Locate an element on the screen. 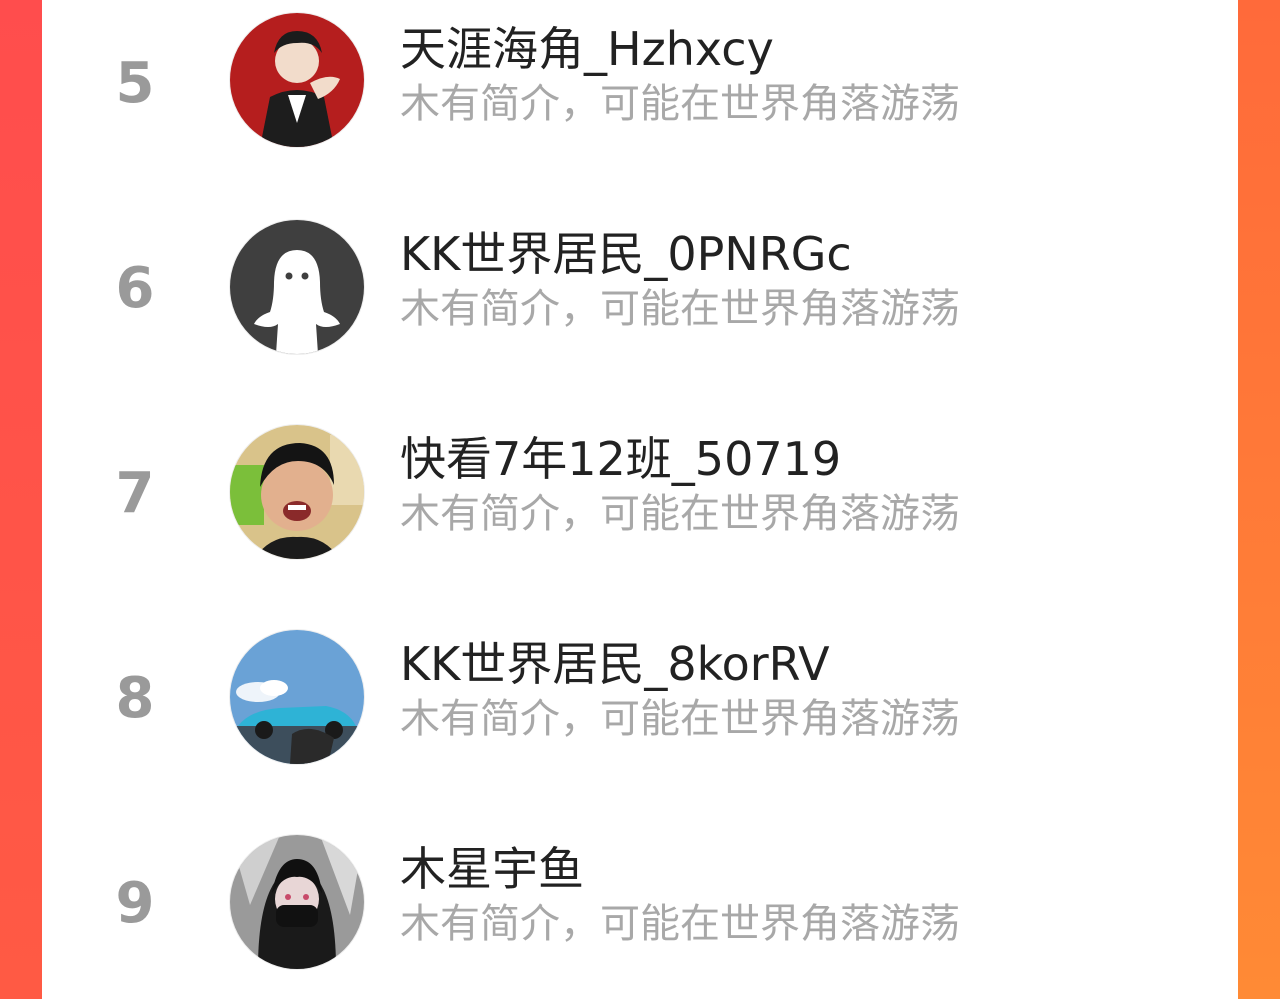  list-item: 8 KK世界居民_8korRV 木有简介，可能在世界角落游荡 is located at coordinates (640, 699).